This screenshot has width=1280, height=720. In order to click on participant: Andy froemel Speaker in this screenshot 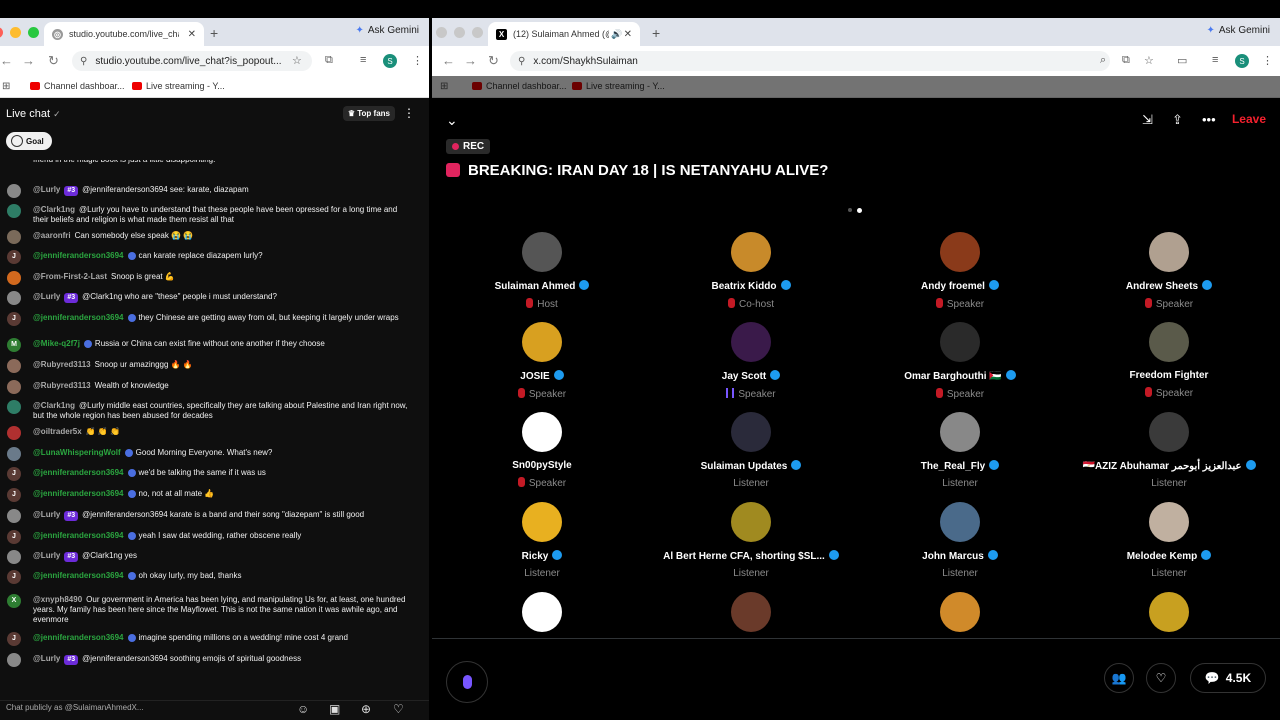, I will do `click(960, 271)`.